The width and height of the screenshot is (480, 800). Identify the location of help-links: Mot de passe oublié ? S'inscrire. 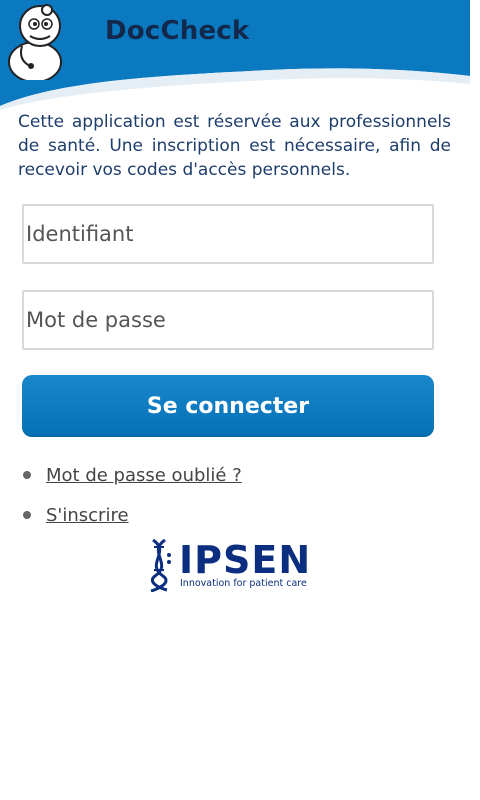
(132, 495).